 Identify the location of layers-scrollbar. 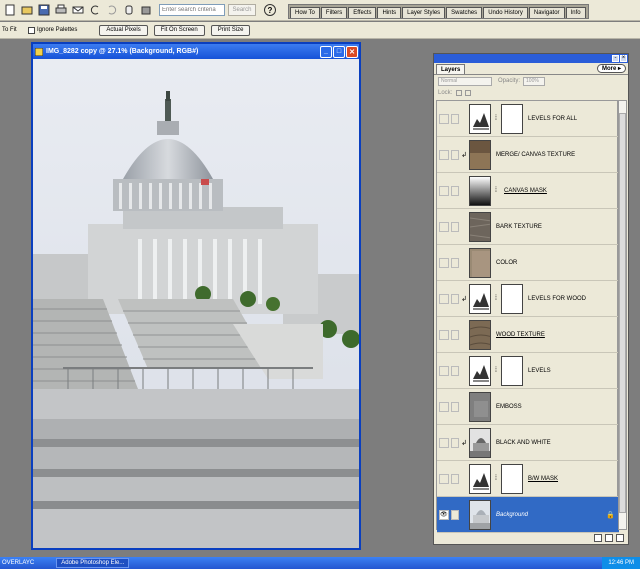
(622, 315).